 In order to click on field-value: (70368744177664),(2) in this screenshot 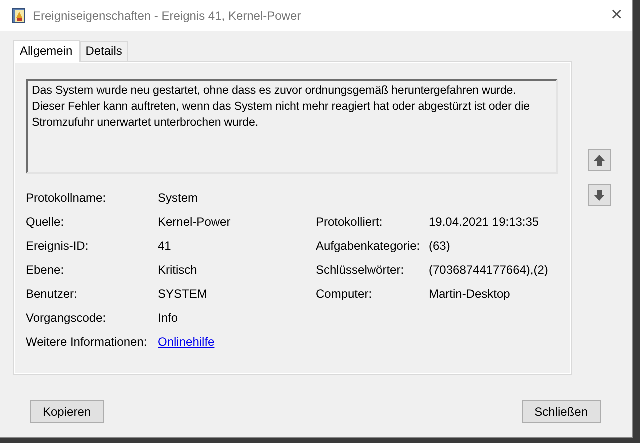, I will do `click(489, 270)`.